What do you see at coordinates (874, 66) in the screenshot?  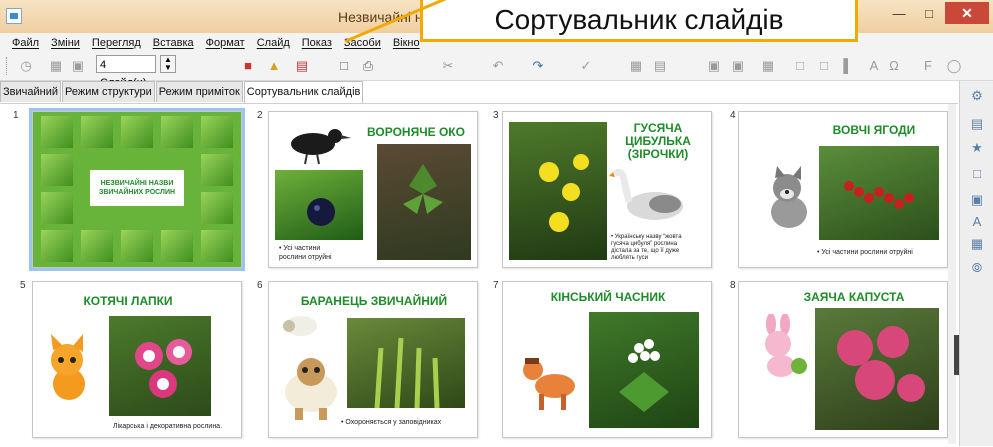 I see `textbox-icon: A` at bounding box center [874, 66].